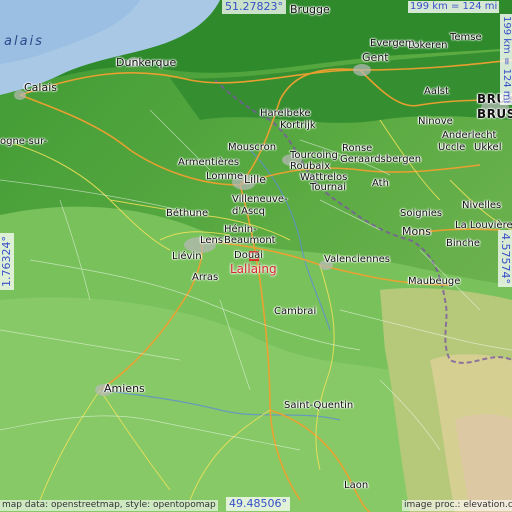  Describe the element at coordinates (466, 37) in the screenshot. I see `city-label: Temse` at that location.